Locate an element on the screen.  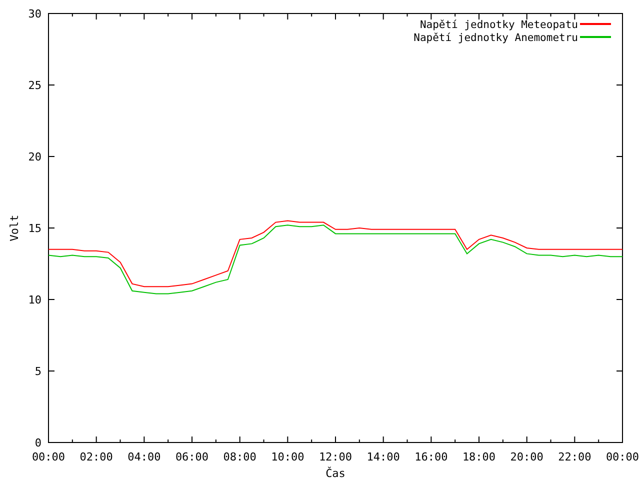
axis-tick-label: 20:00 is located at coordinates (527, 457).